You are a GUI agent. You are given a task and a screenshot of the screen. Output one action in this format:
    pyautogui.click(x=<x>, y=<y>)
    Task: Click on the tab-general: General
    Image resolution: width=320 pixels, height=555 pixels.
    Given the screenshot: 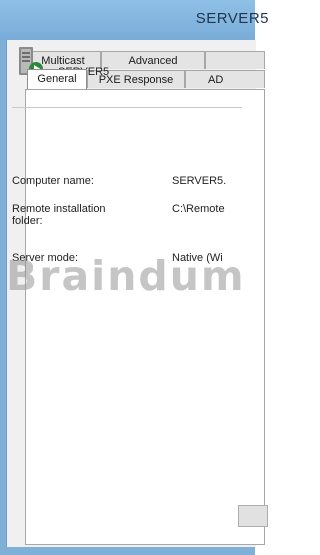 What is the action you would take?
    pyautogui.click(x=57, y=79)
    